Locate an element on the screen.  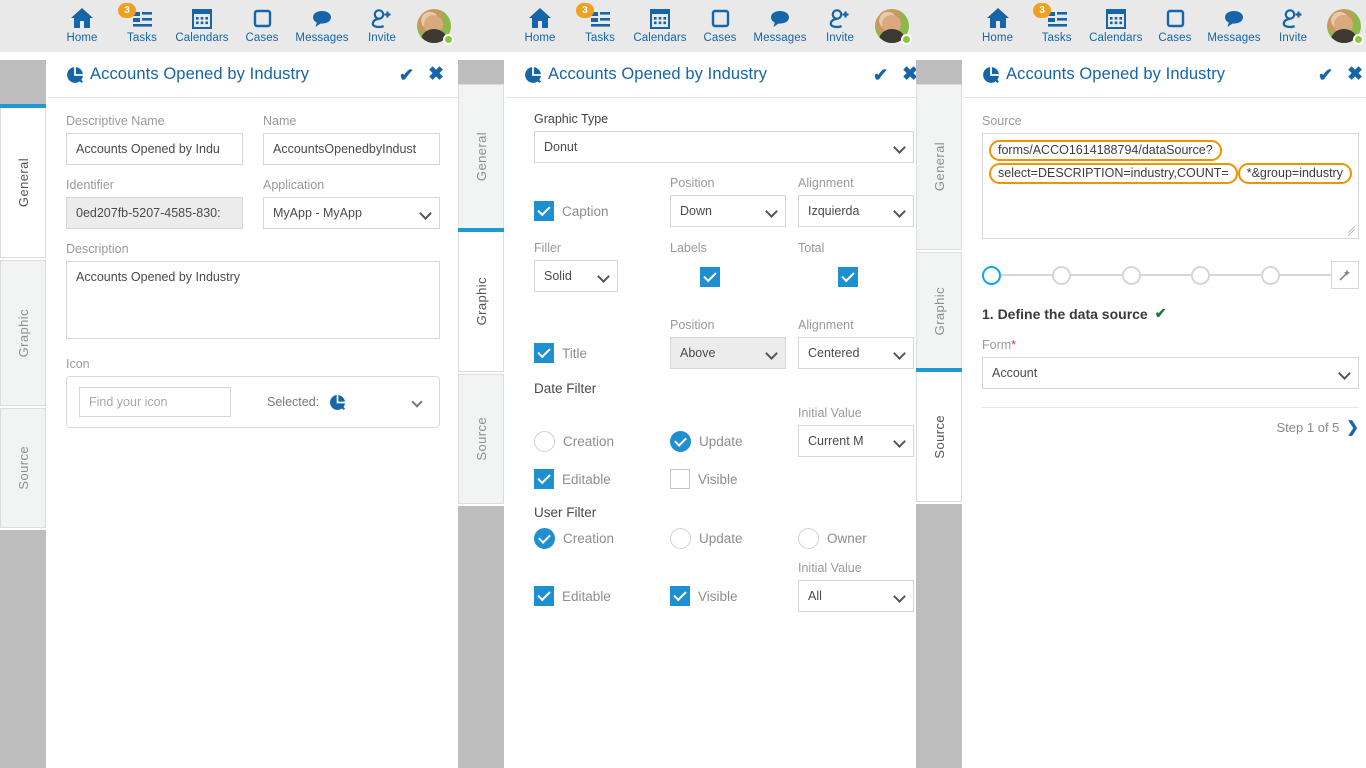
user-creation-radio is located at coordinates (544, 538).